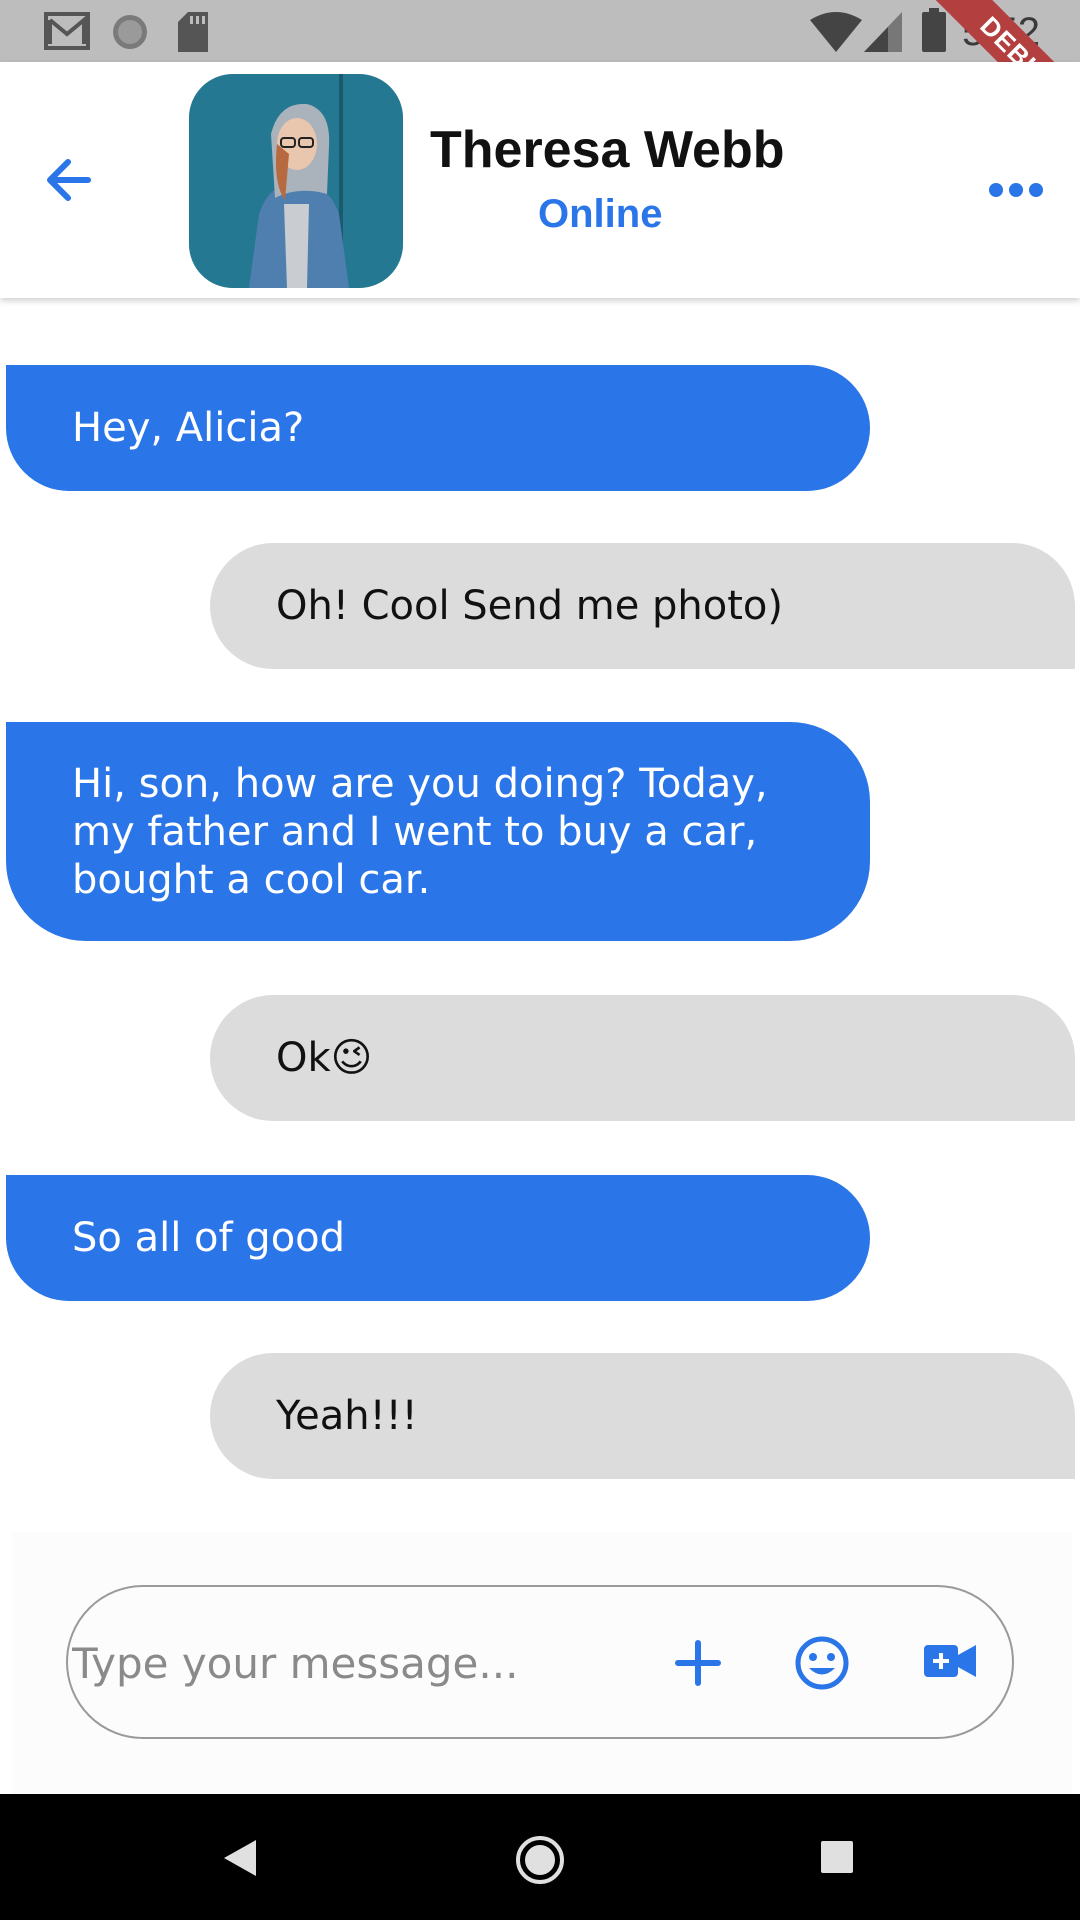  I want to click on message-text: Ok😉, so click(324, 1058).